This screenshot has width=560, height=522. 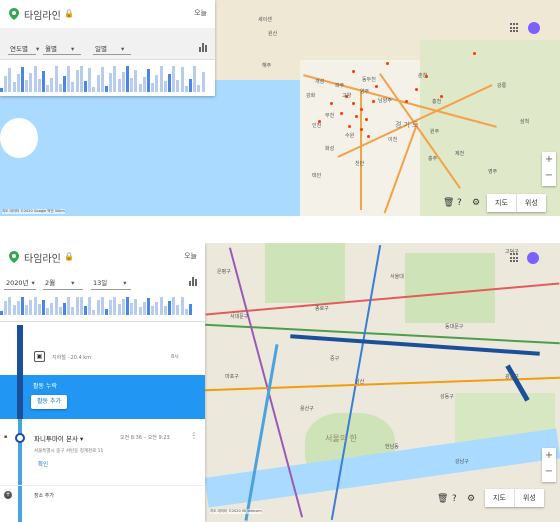 What do you see at coordinates (385, 101) in the screenshot?
I see `map-label: 남양주` at bounding box center [385, 101].